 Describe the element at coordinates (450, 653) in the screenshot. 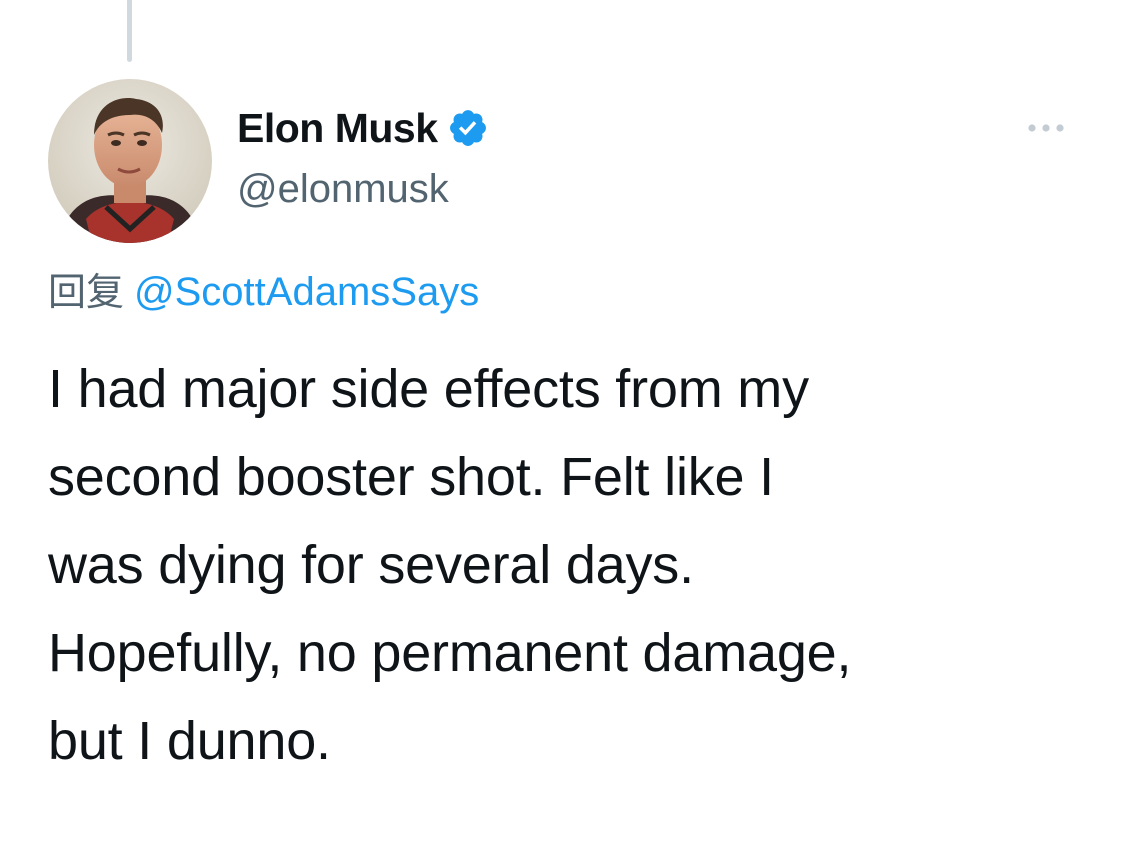

I see `tweet-text-line: Hopefully, no permanent damage,` at that location.